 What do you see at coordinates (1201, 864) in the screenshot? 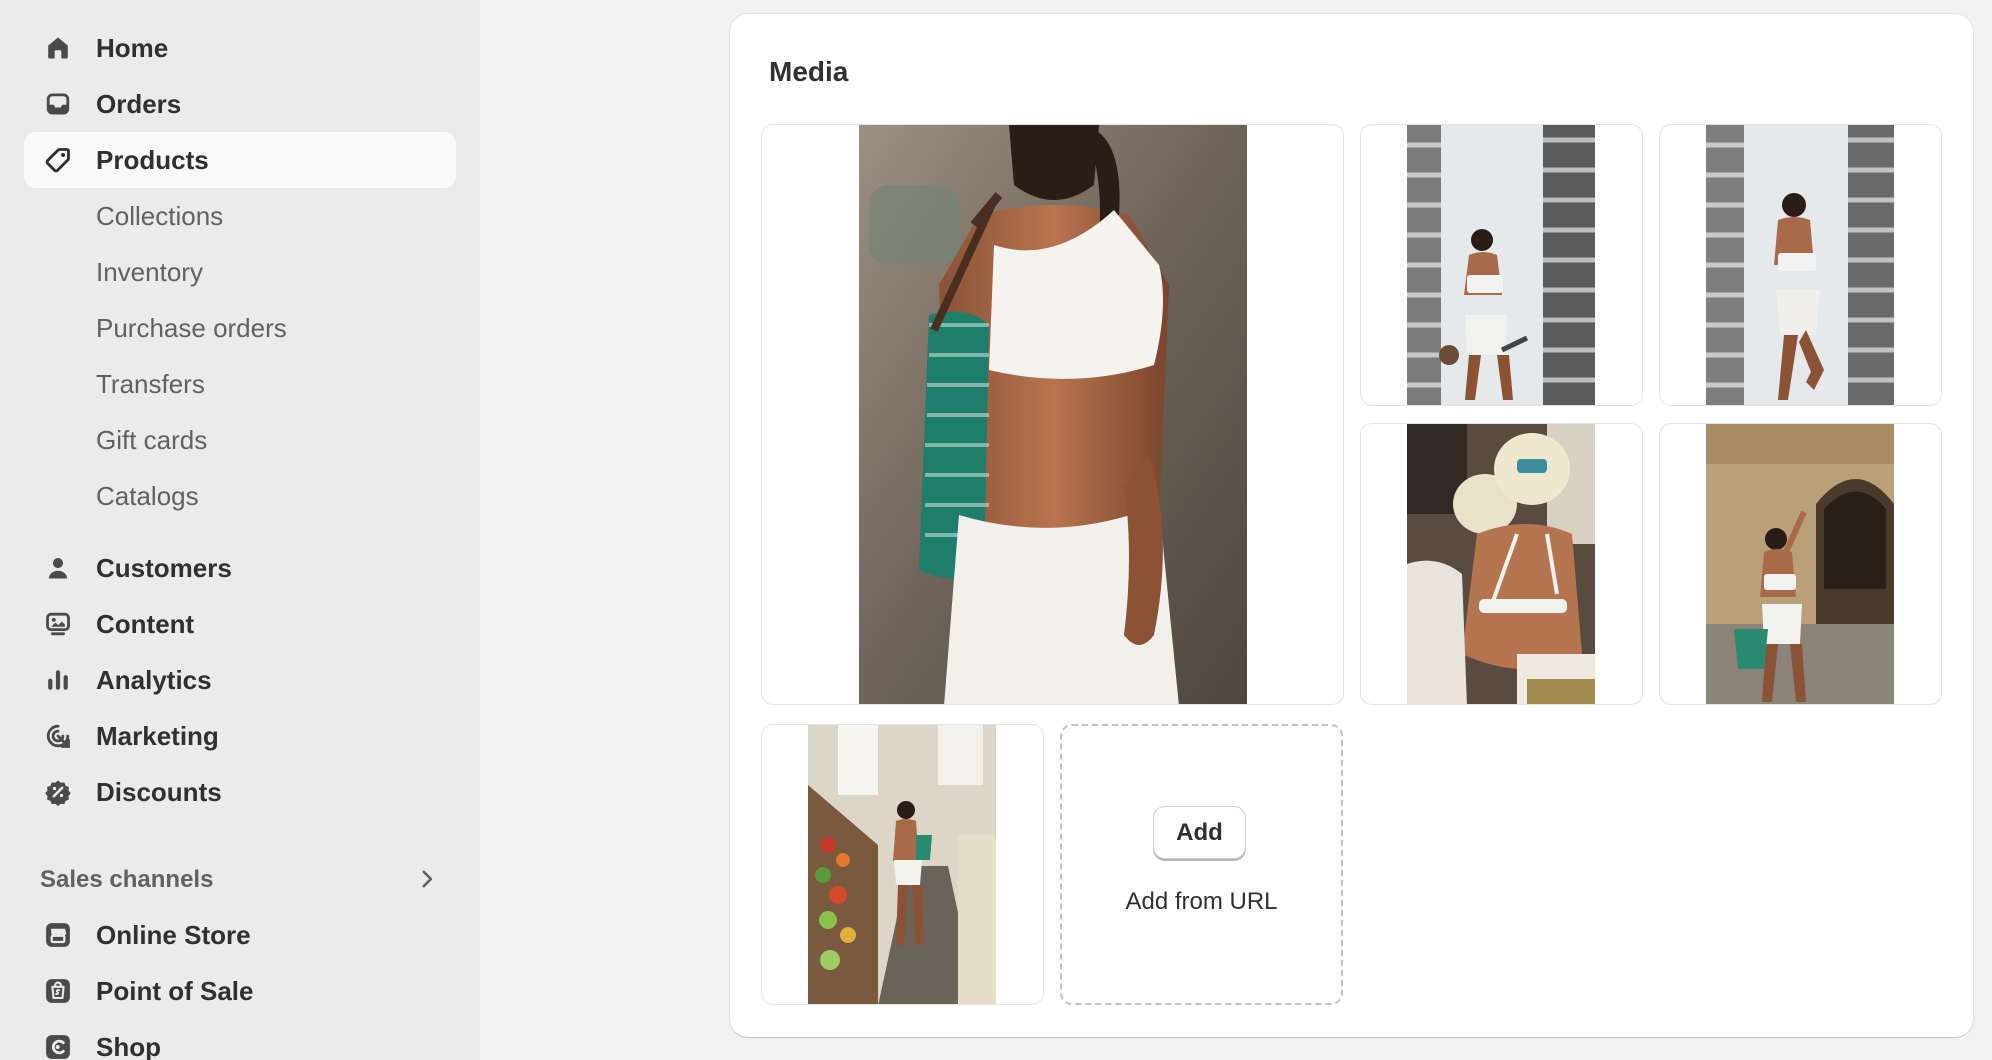
I see `media-dropzone: Add Add from URL` at bounding box center [1201, 864].